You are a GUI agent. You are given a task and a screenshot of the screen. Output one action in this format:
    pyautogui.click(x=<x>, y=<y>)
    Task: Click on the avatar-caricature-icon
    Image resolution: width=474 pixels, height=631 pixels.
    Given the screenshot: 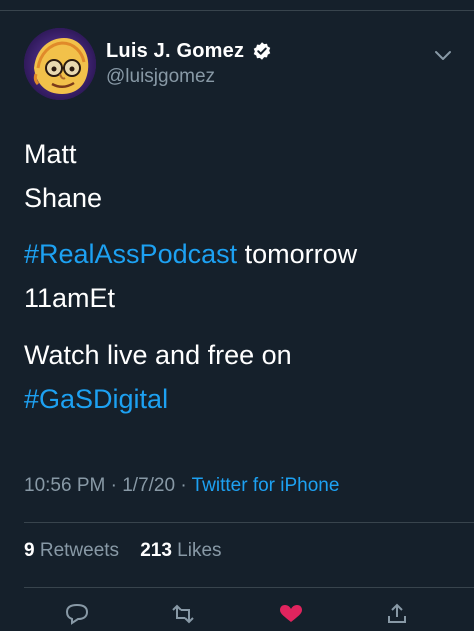 What is the action you would take?
    pyautogui.click(x=60, y=64)
    